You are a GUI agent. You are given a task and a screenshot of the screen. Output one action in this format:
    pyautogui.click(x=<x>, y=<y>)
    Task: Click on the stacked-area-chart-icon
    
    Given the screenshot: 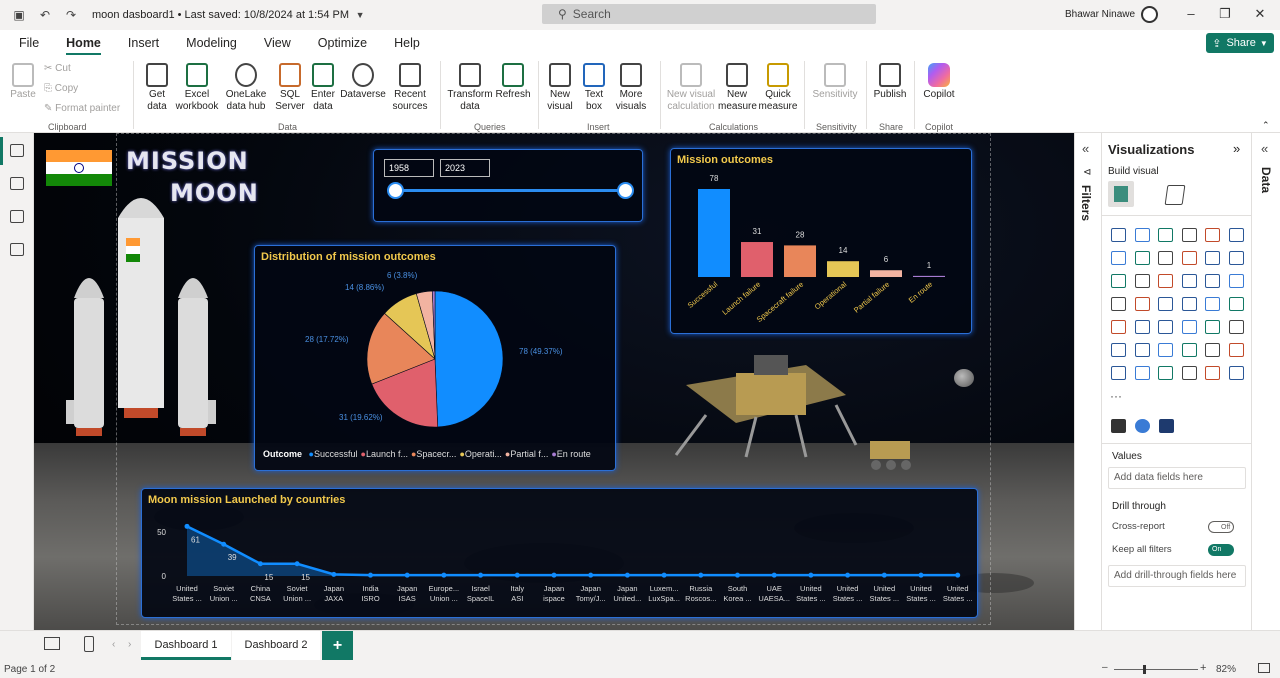 What is the action you would take?
    pyautogui.click(x=1165, y=258)
    